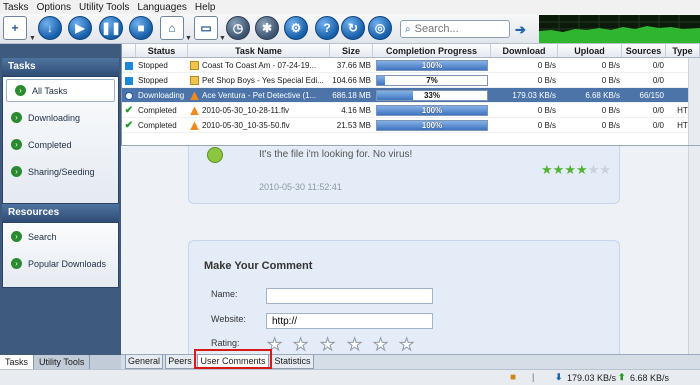 The height and width of the screenshot is (385, 700). Describe the element at coordinates (17, 362) in the screenshot. I see `tab-tasks: Tasks` at that location.